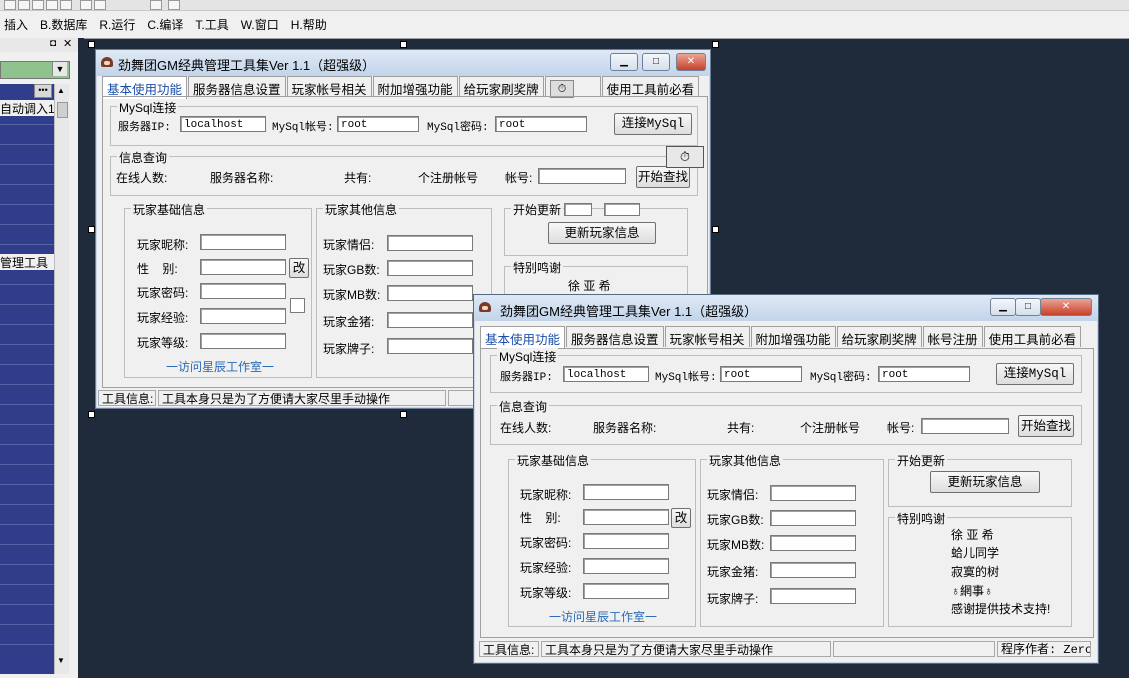  Describe the element at coordinates (53, 43) in the screenshot. I see `pin-icon: ◘` at that location.